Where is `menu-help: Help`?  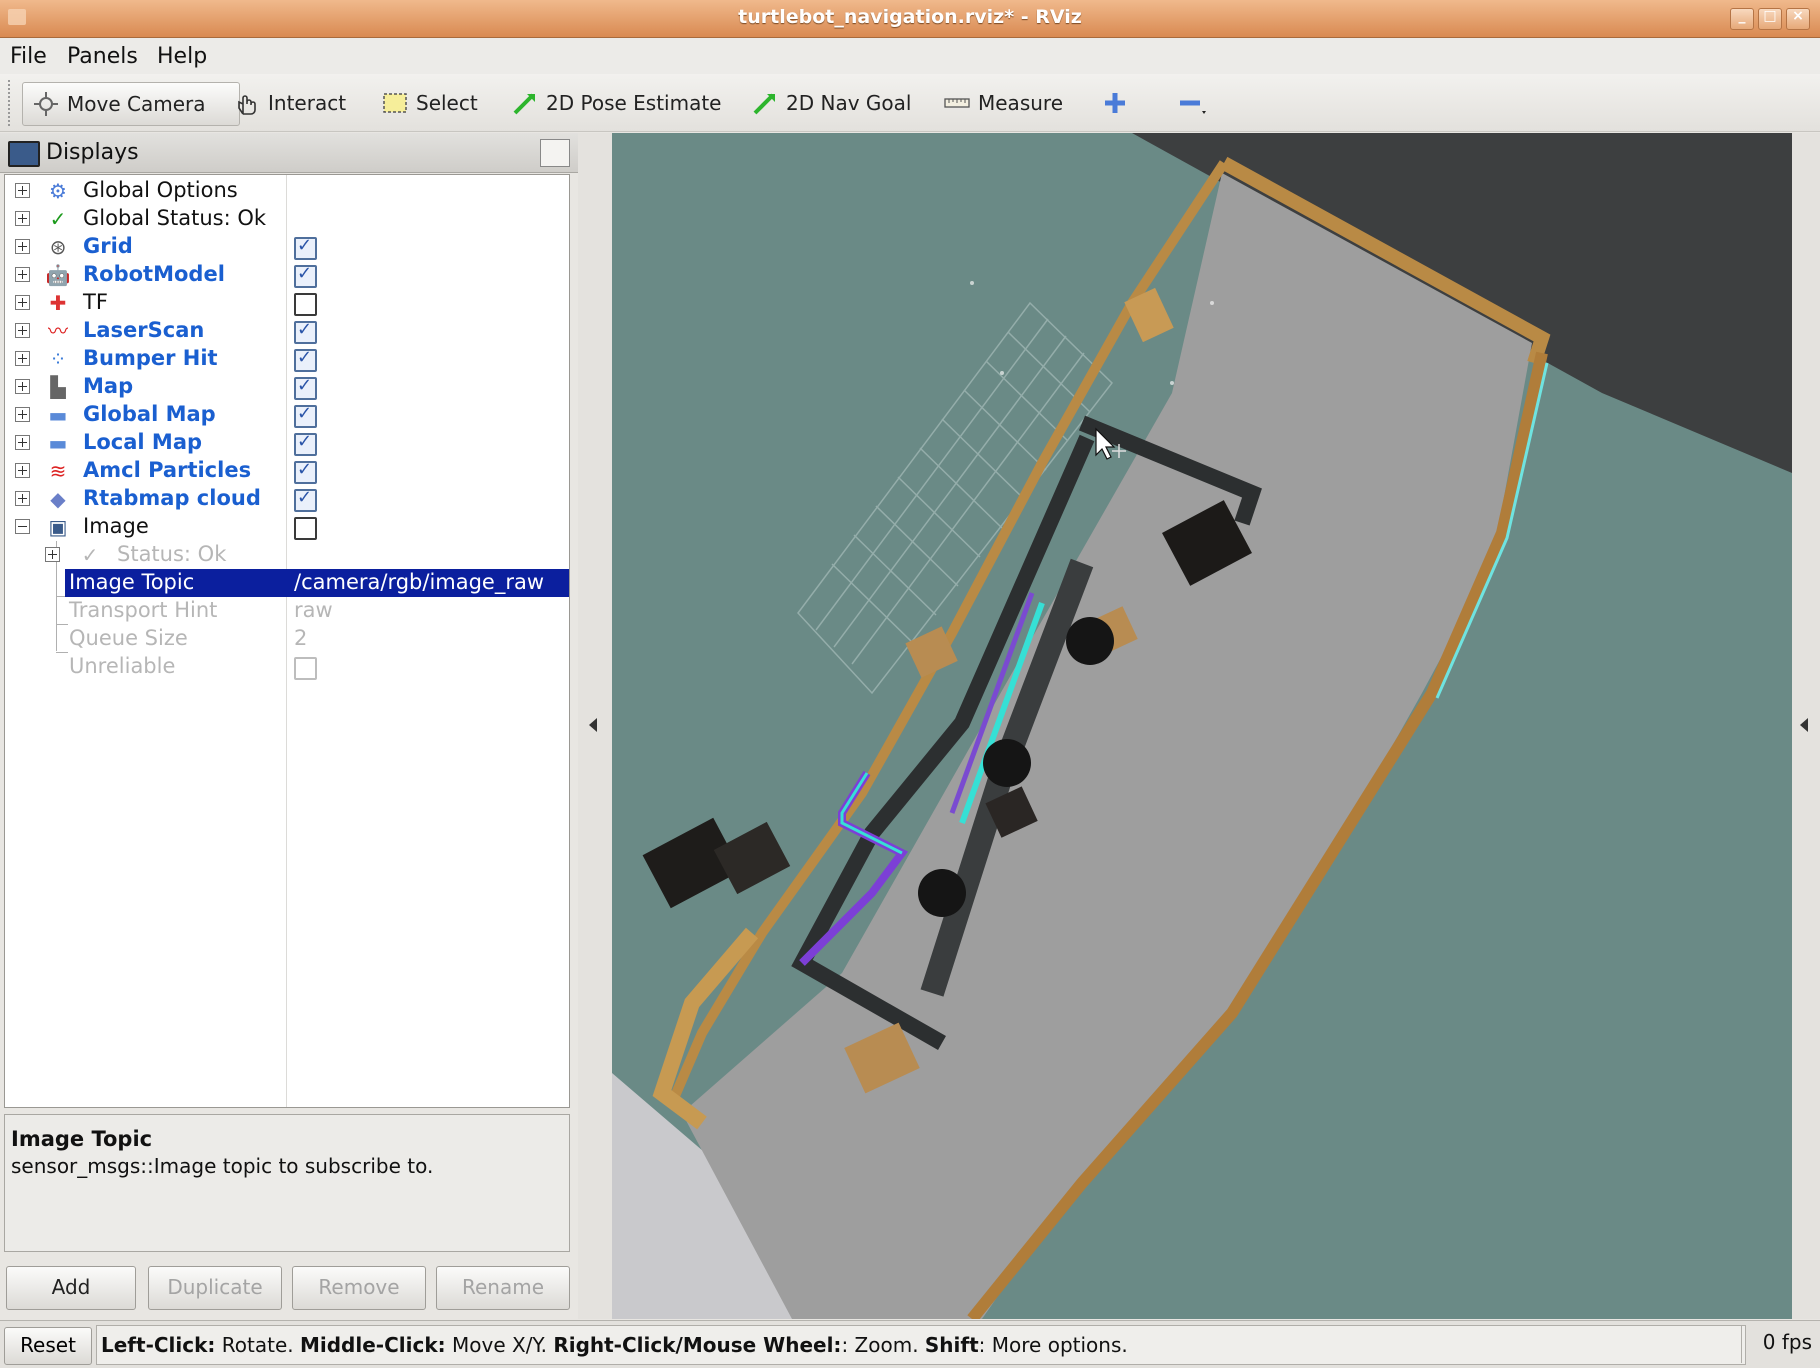 menu-help: Help is located at coordinates (182, 56).